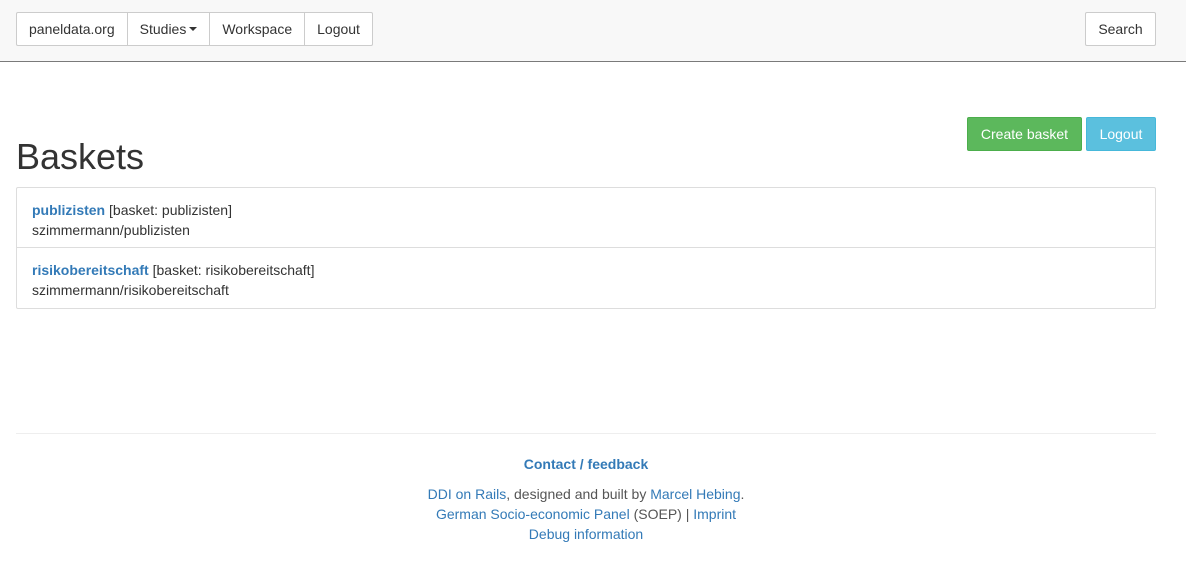 This screenshot has height=567, width=1186. Describe the element at coordinates (233, 270) in the screenshot. I see `basket-tag: [basket: risikobereitschaft]` at that location.